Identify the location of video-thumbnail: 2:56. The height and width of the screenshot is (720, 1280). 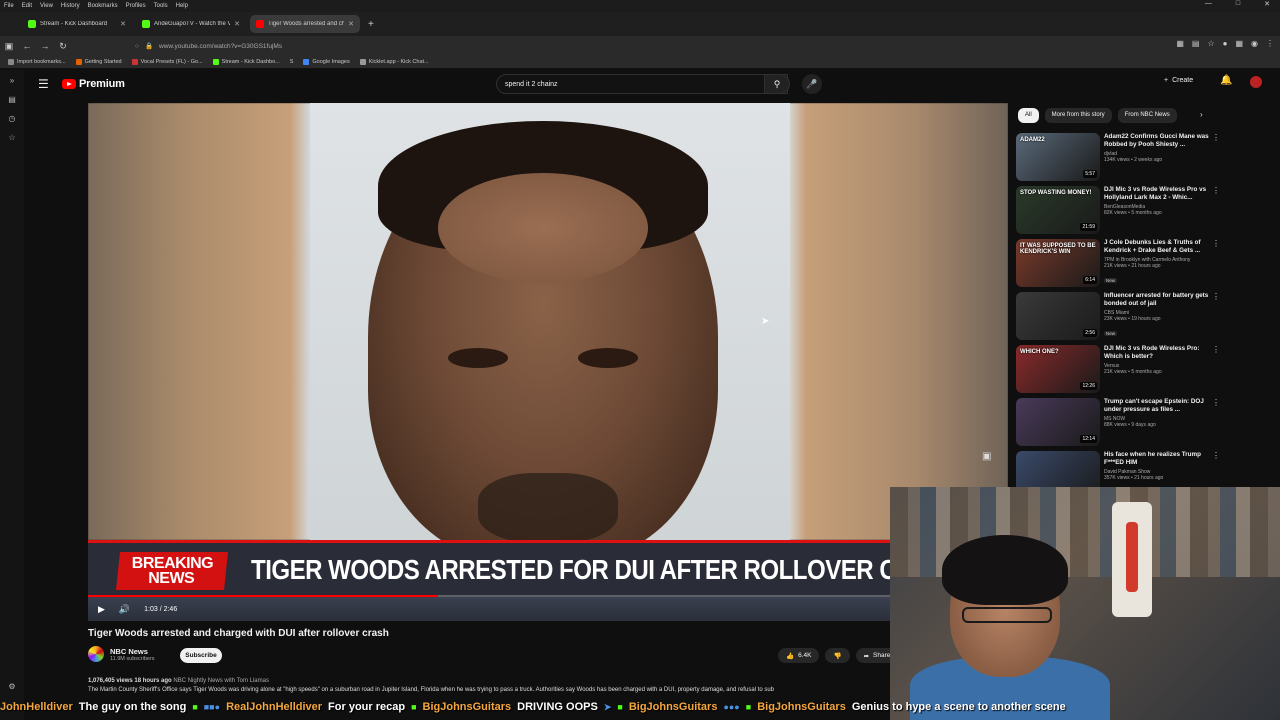
(1058, 316).